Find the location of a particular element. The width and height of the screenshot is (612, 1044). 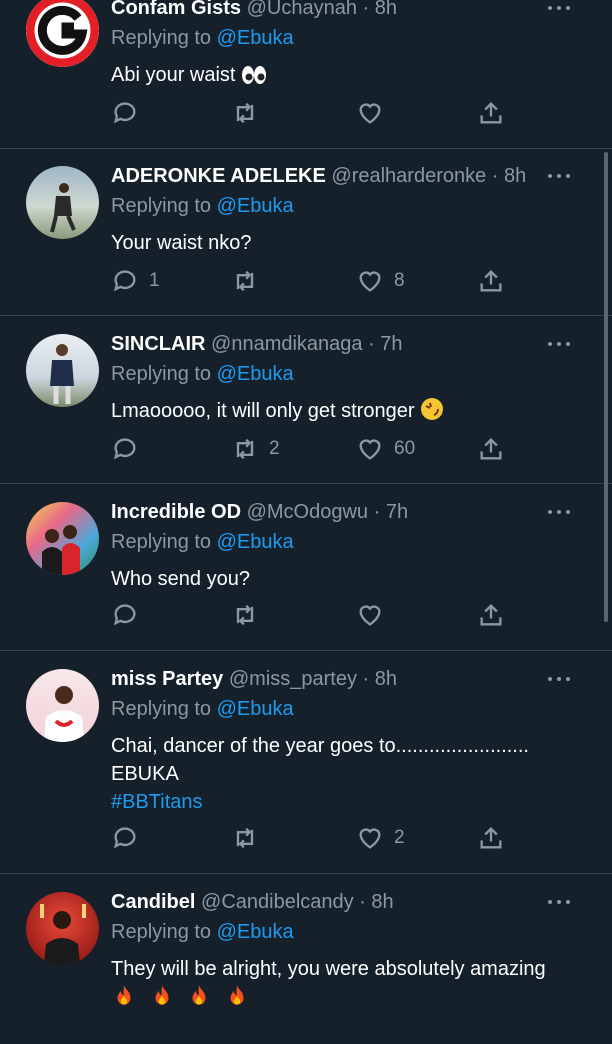

scrollbar is located at coordinates (606, 387).